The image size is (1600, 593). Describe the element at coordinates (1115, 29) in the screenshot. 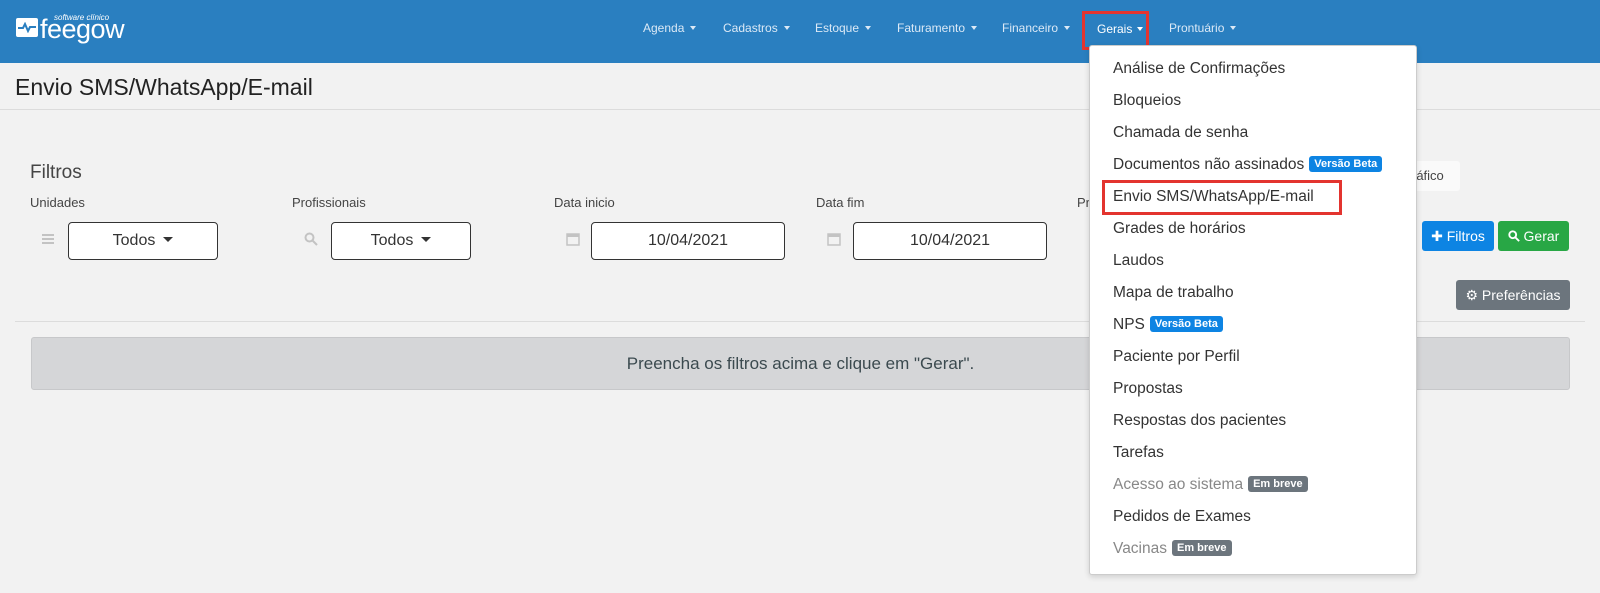

I see `nav-label: Gerais` at that location.